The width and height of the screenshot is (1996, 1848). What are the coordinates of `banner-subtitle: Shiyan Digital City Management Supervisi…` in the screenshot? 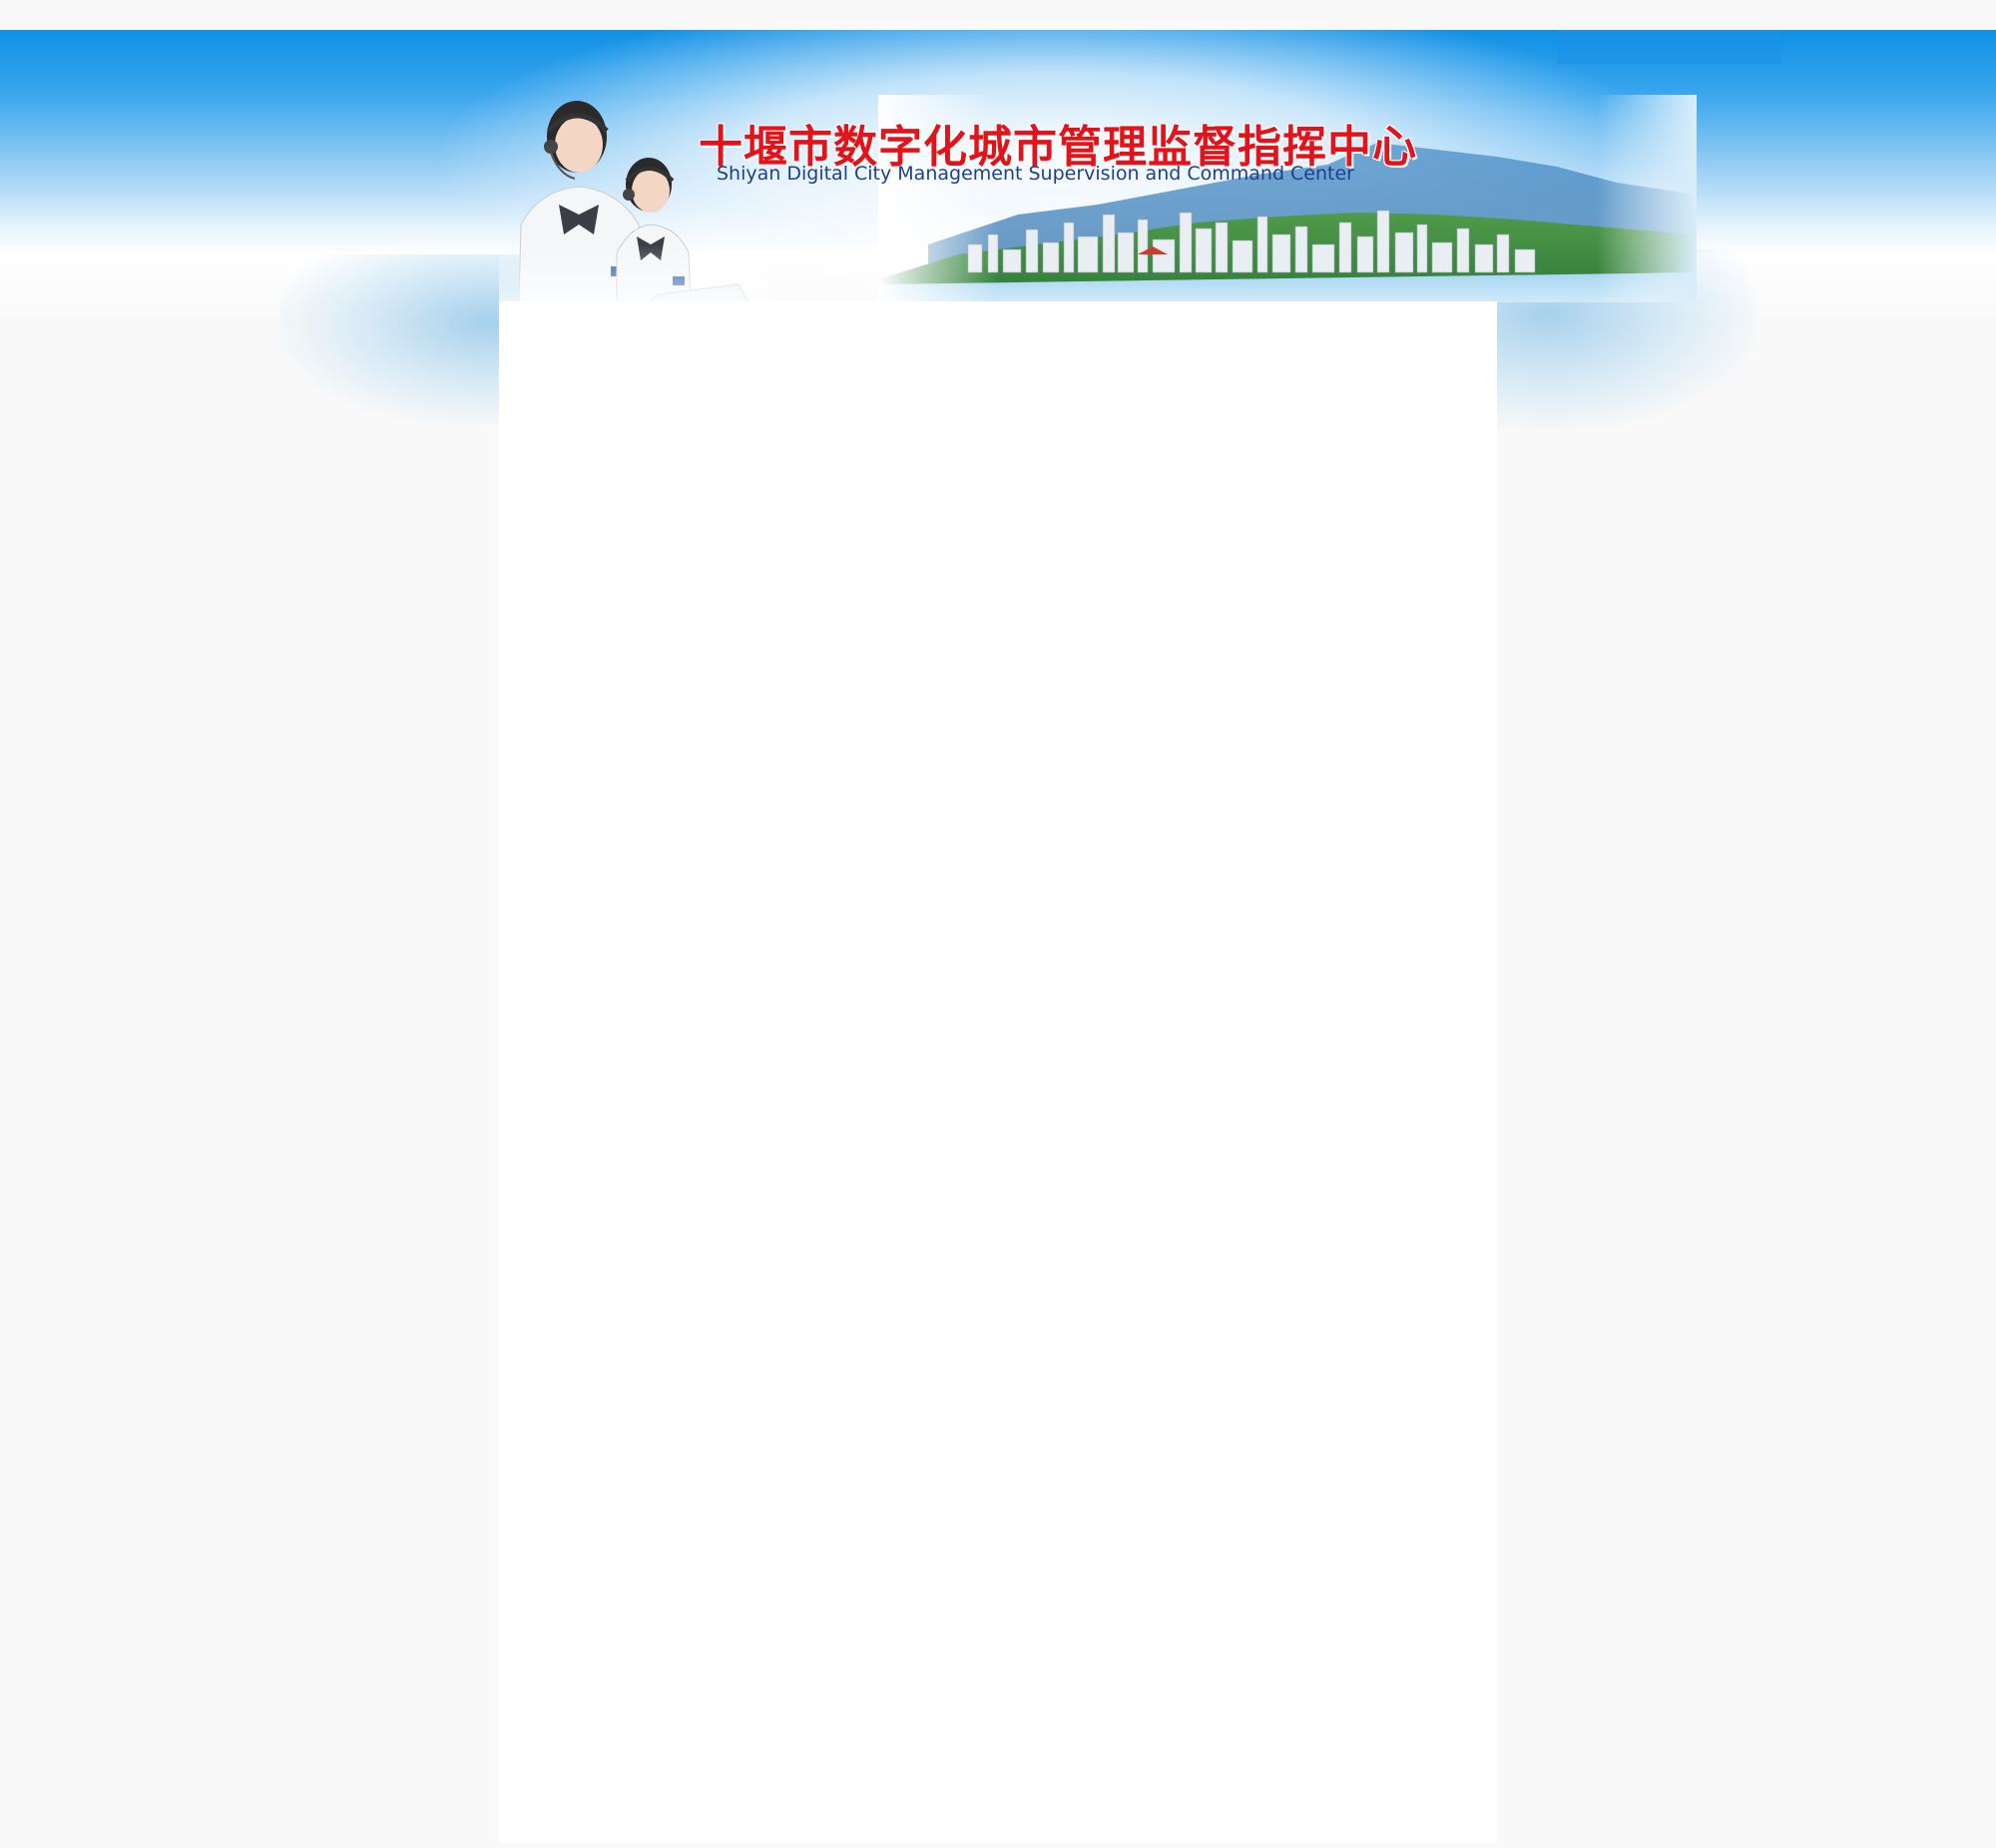 It's located at (1035, 174).